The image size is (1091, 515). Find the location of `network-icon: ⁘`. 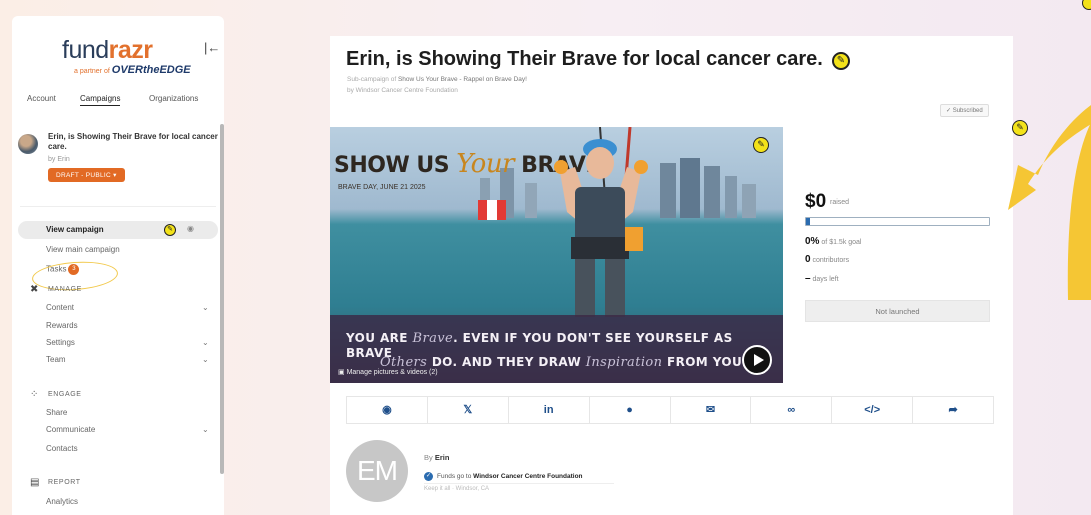

network-icon: ⁘ is located at coordinates (34, 394).